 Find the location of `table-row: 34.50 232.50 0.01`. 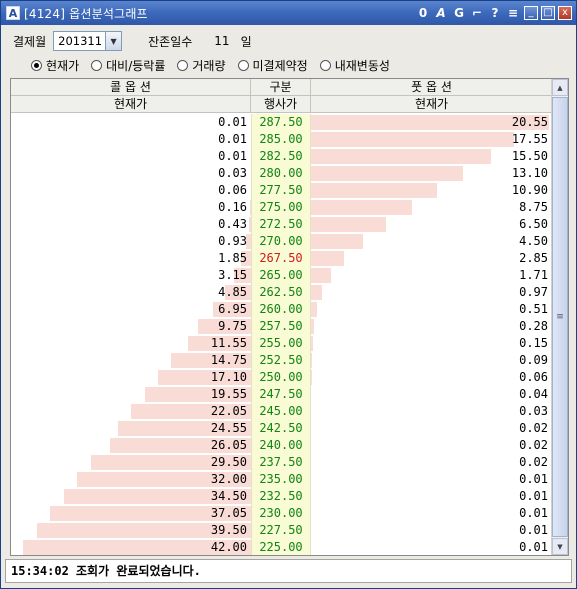

table-row: 34.50 232.50 0.01 is located at coordinates (281, 496).